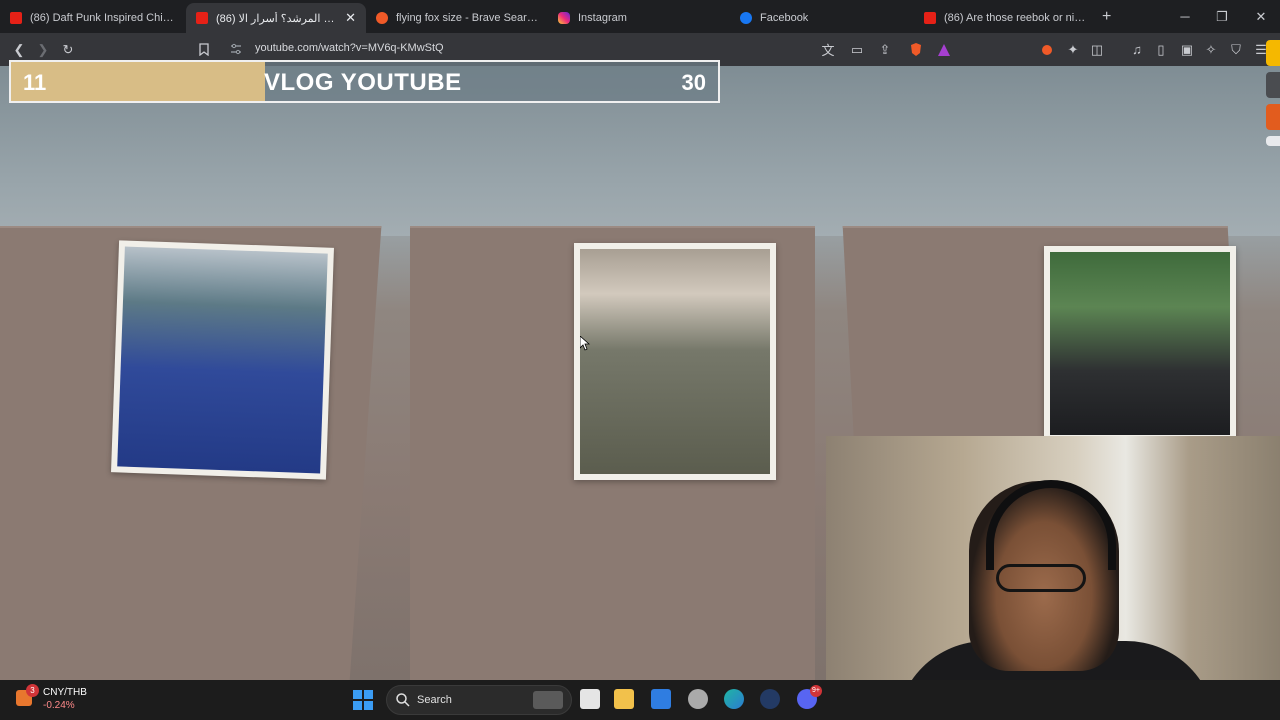  What do you see at coordinates (59, 705) in the screenshot?
I see `ticker-change: -0.24%` at bounding box center [59, 705].